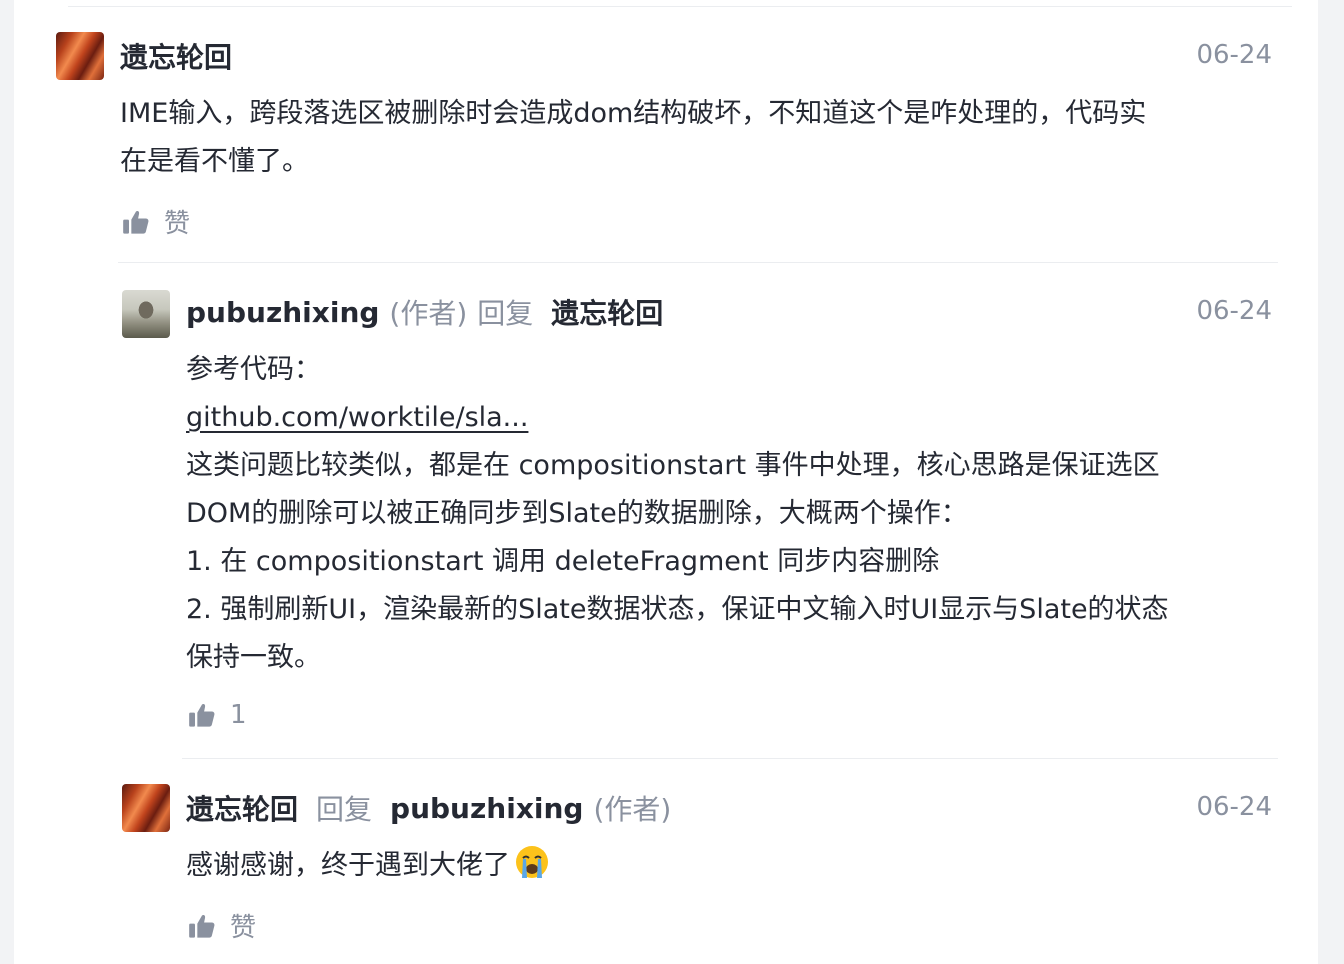 The image size is (1344, 964). Describe the element at coordinates (282, 312) in the screenshot. I see `username: pubuzhixing` at that location.